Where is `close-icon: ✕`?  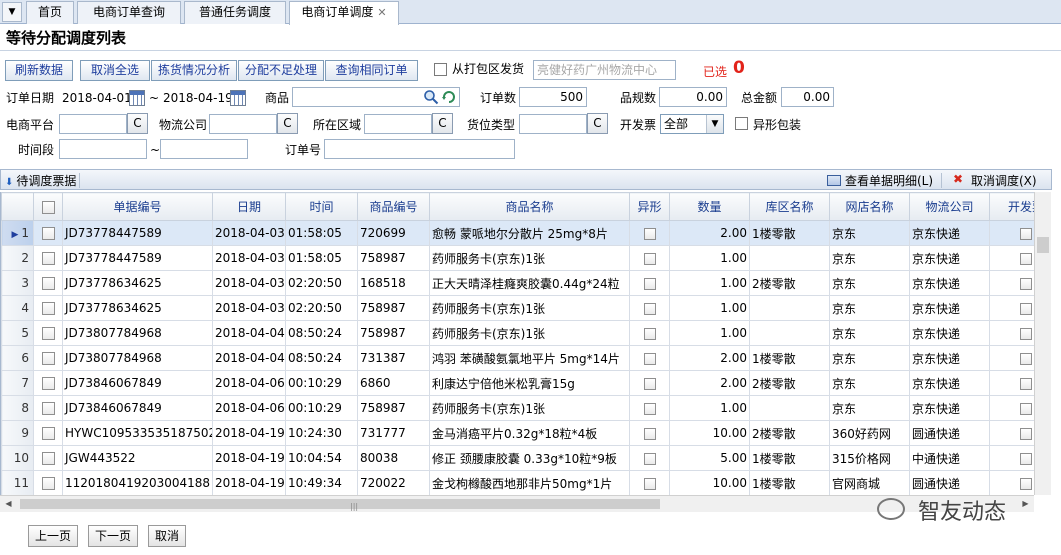
close-icon: ✕ is located at coordinates (381, 12).